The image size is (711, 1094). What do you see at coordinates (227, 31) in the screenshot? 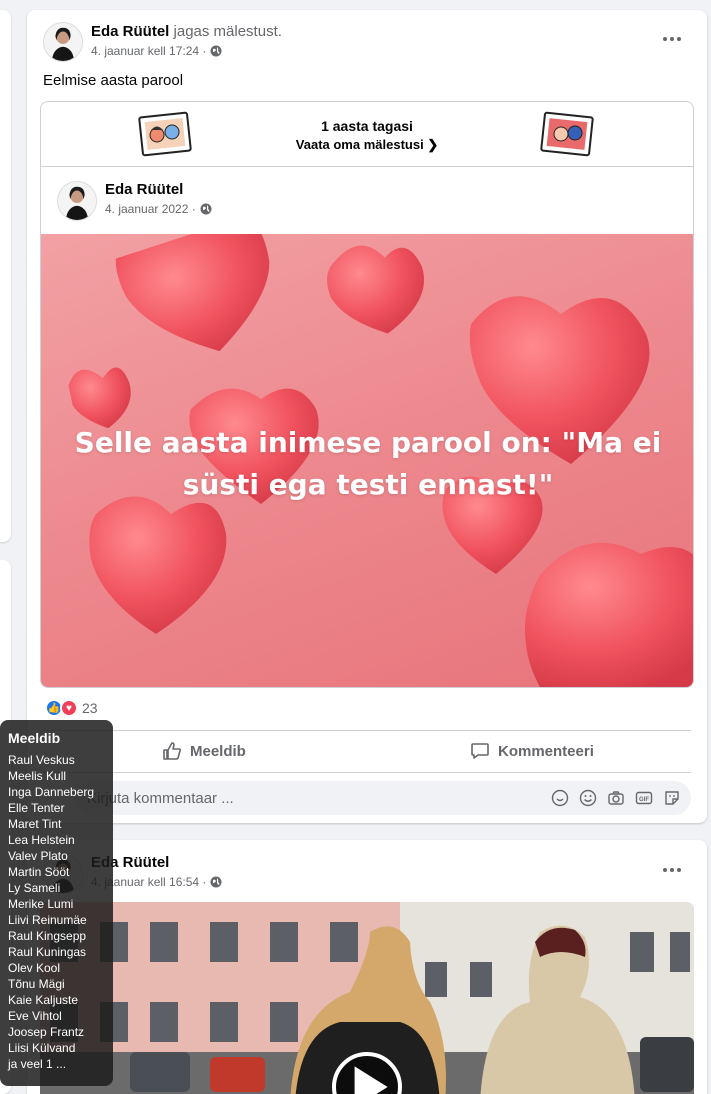
I see `post-verb: jagas mälestust.` at bounding box center [227, 31].